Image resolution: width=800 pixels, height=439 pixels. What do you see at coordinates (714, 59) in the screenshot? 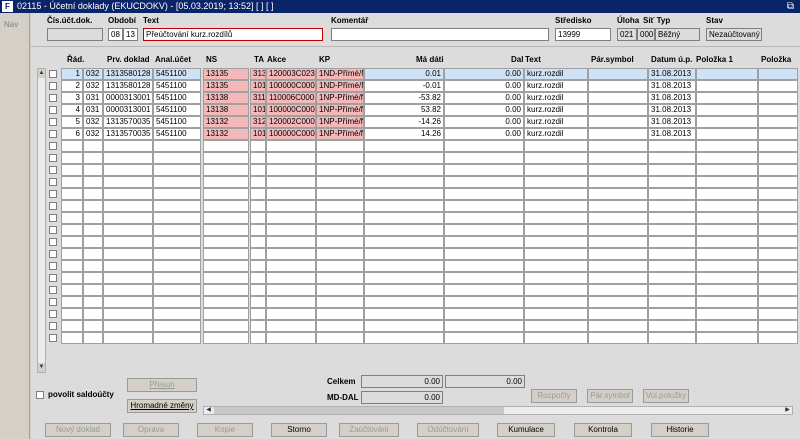
I see `col-header-polozka1: Položka 1` at bounding box center [714, 59].